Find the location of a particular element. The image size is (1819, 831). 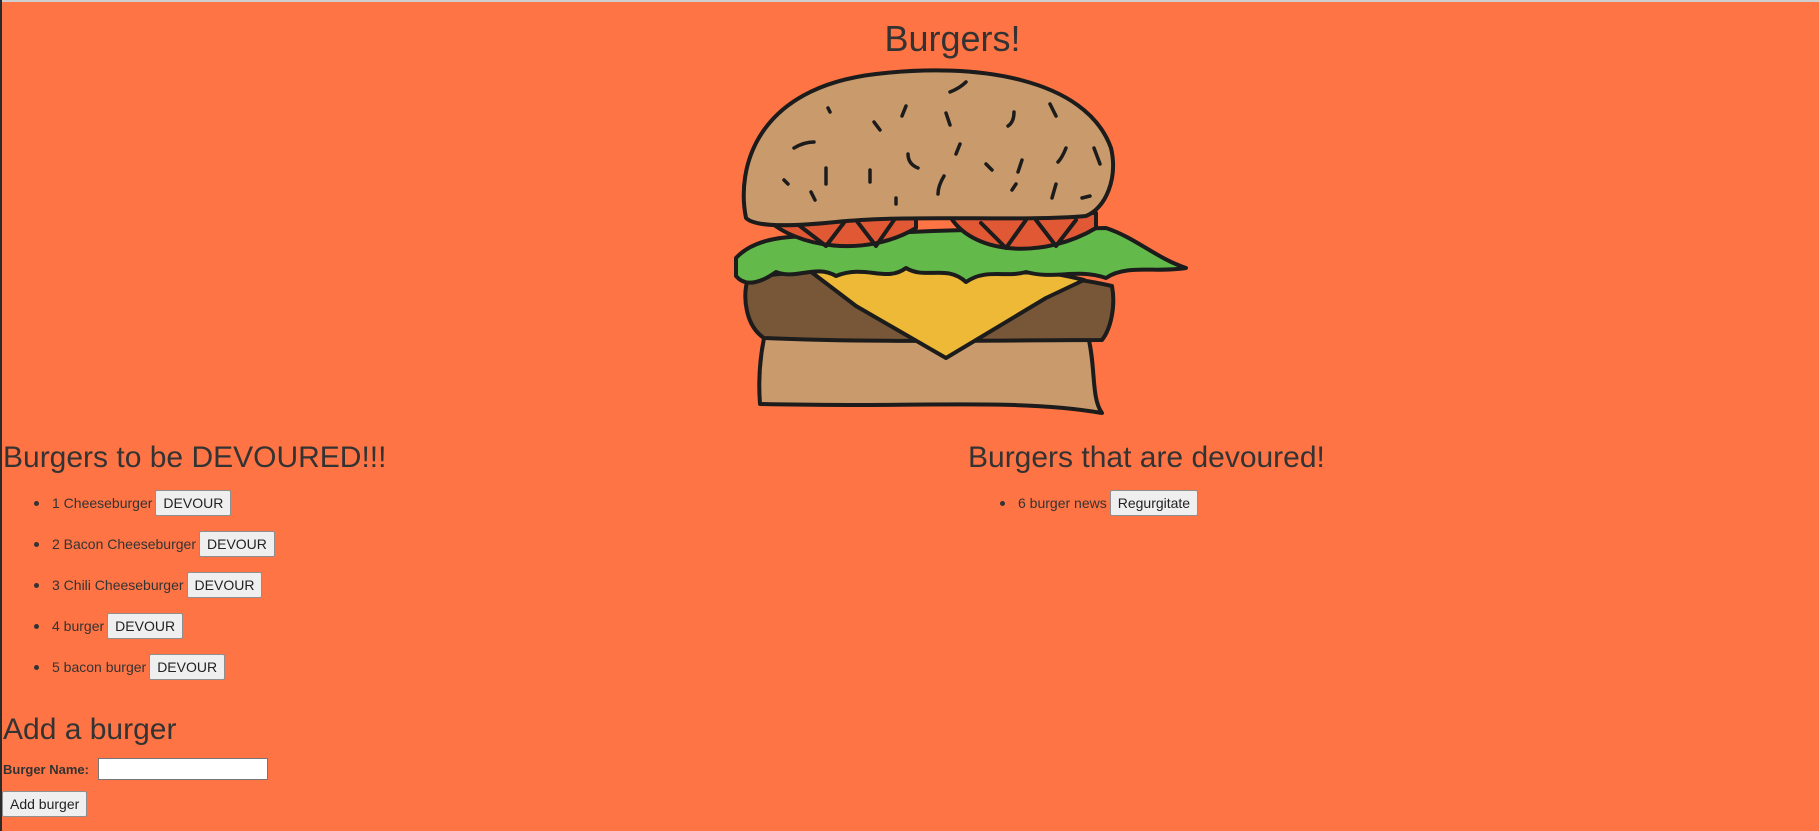

window-left-border is located at coordinates (1, 415).